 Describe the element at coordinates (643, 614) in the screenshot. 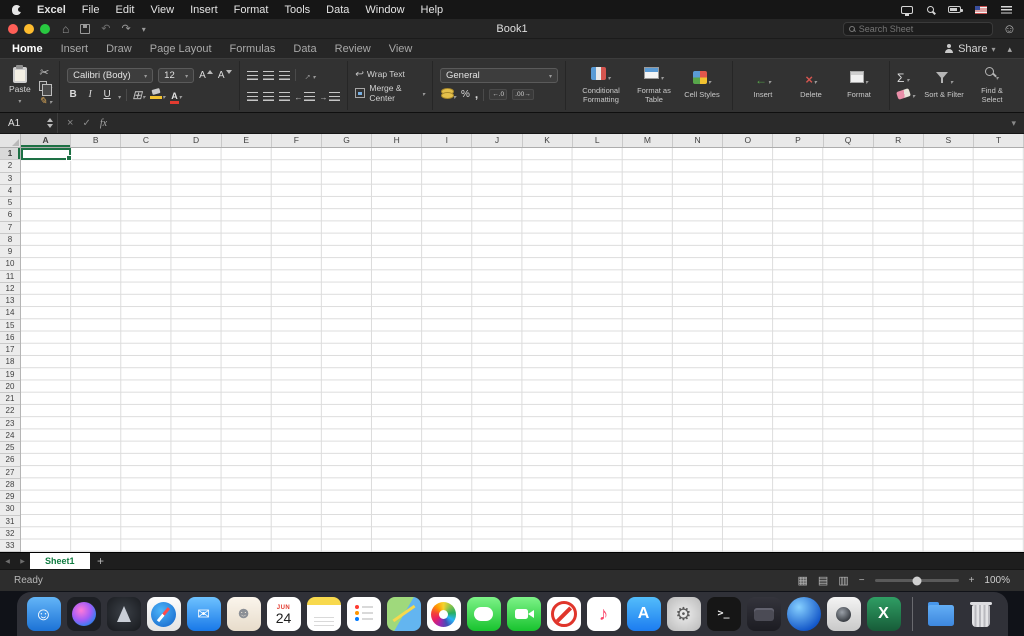

I see `app-store-icon: A` at that location.